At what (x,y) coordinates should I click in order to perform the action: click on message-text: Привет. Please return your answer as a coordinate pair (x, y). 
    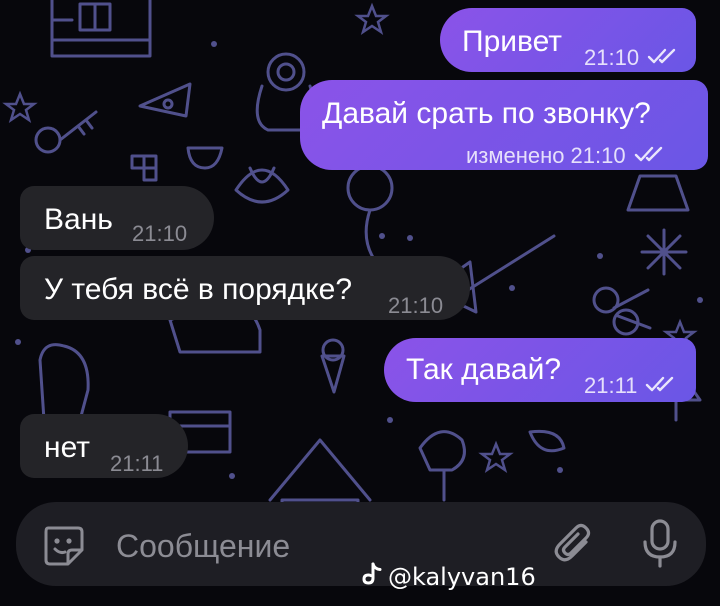
    Looking at the image, I should click on (512, 41).